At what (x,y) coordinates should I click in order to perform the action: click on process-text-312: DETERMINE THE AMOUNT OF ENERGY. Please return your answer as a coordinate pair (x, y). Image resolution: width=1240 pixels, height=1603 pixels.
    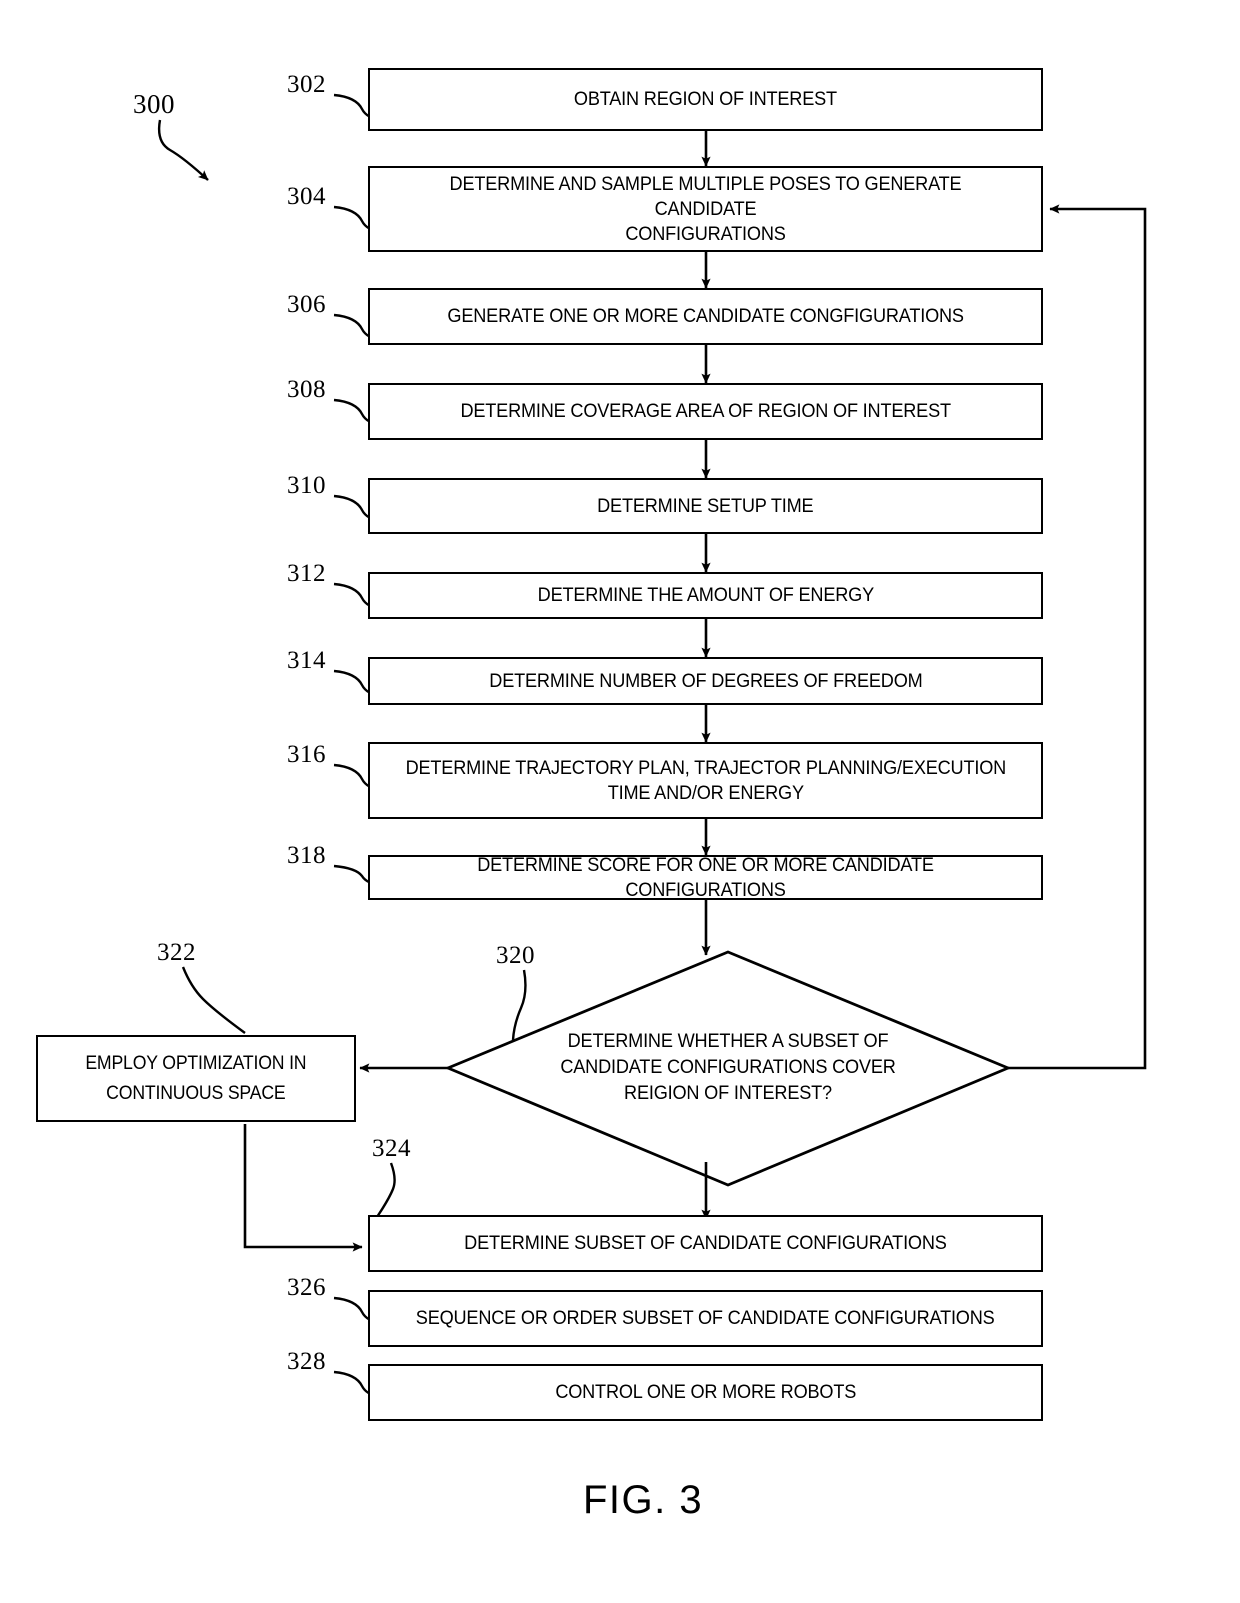
    Looking at the image, I should click on (705, 595).